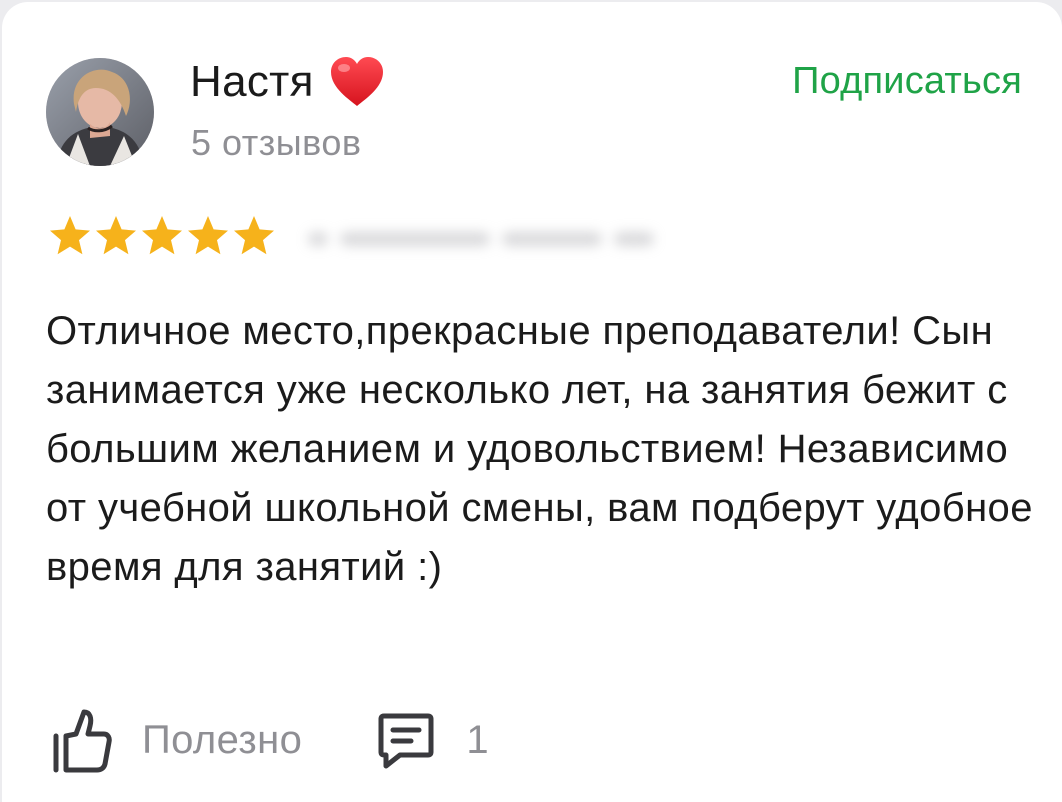 Image resolution: width=1062 pixels, height=802 pixels. Describe the element at coordinates (477, 739) in the screenshot. I see `comments-count: 1` at that location.